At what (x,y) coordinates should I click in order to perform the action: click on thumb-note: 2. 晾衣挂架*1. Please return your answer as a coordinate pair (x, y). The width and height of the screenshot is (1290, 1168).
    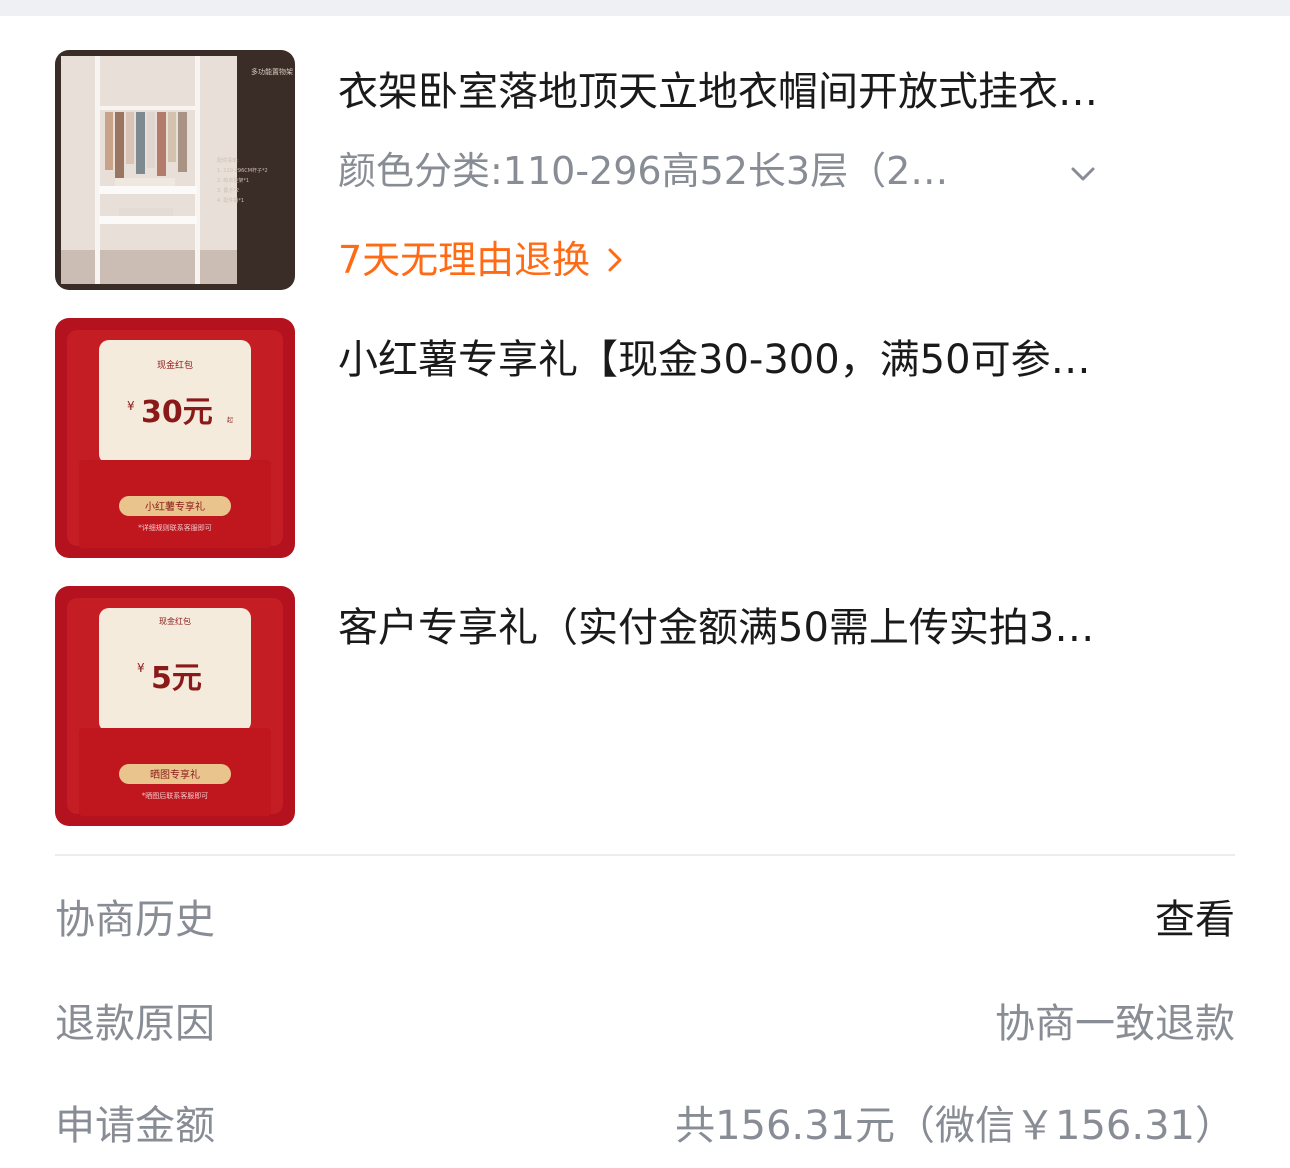
    Looking at the image, I should click on (233, 180).